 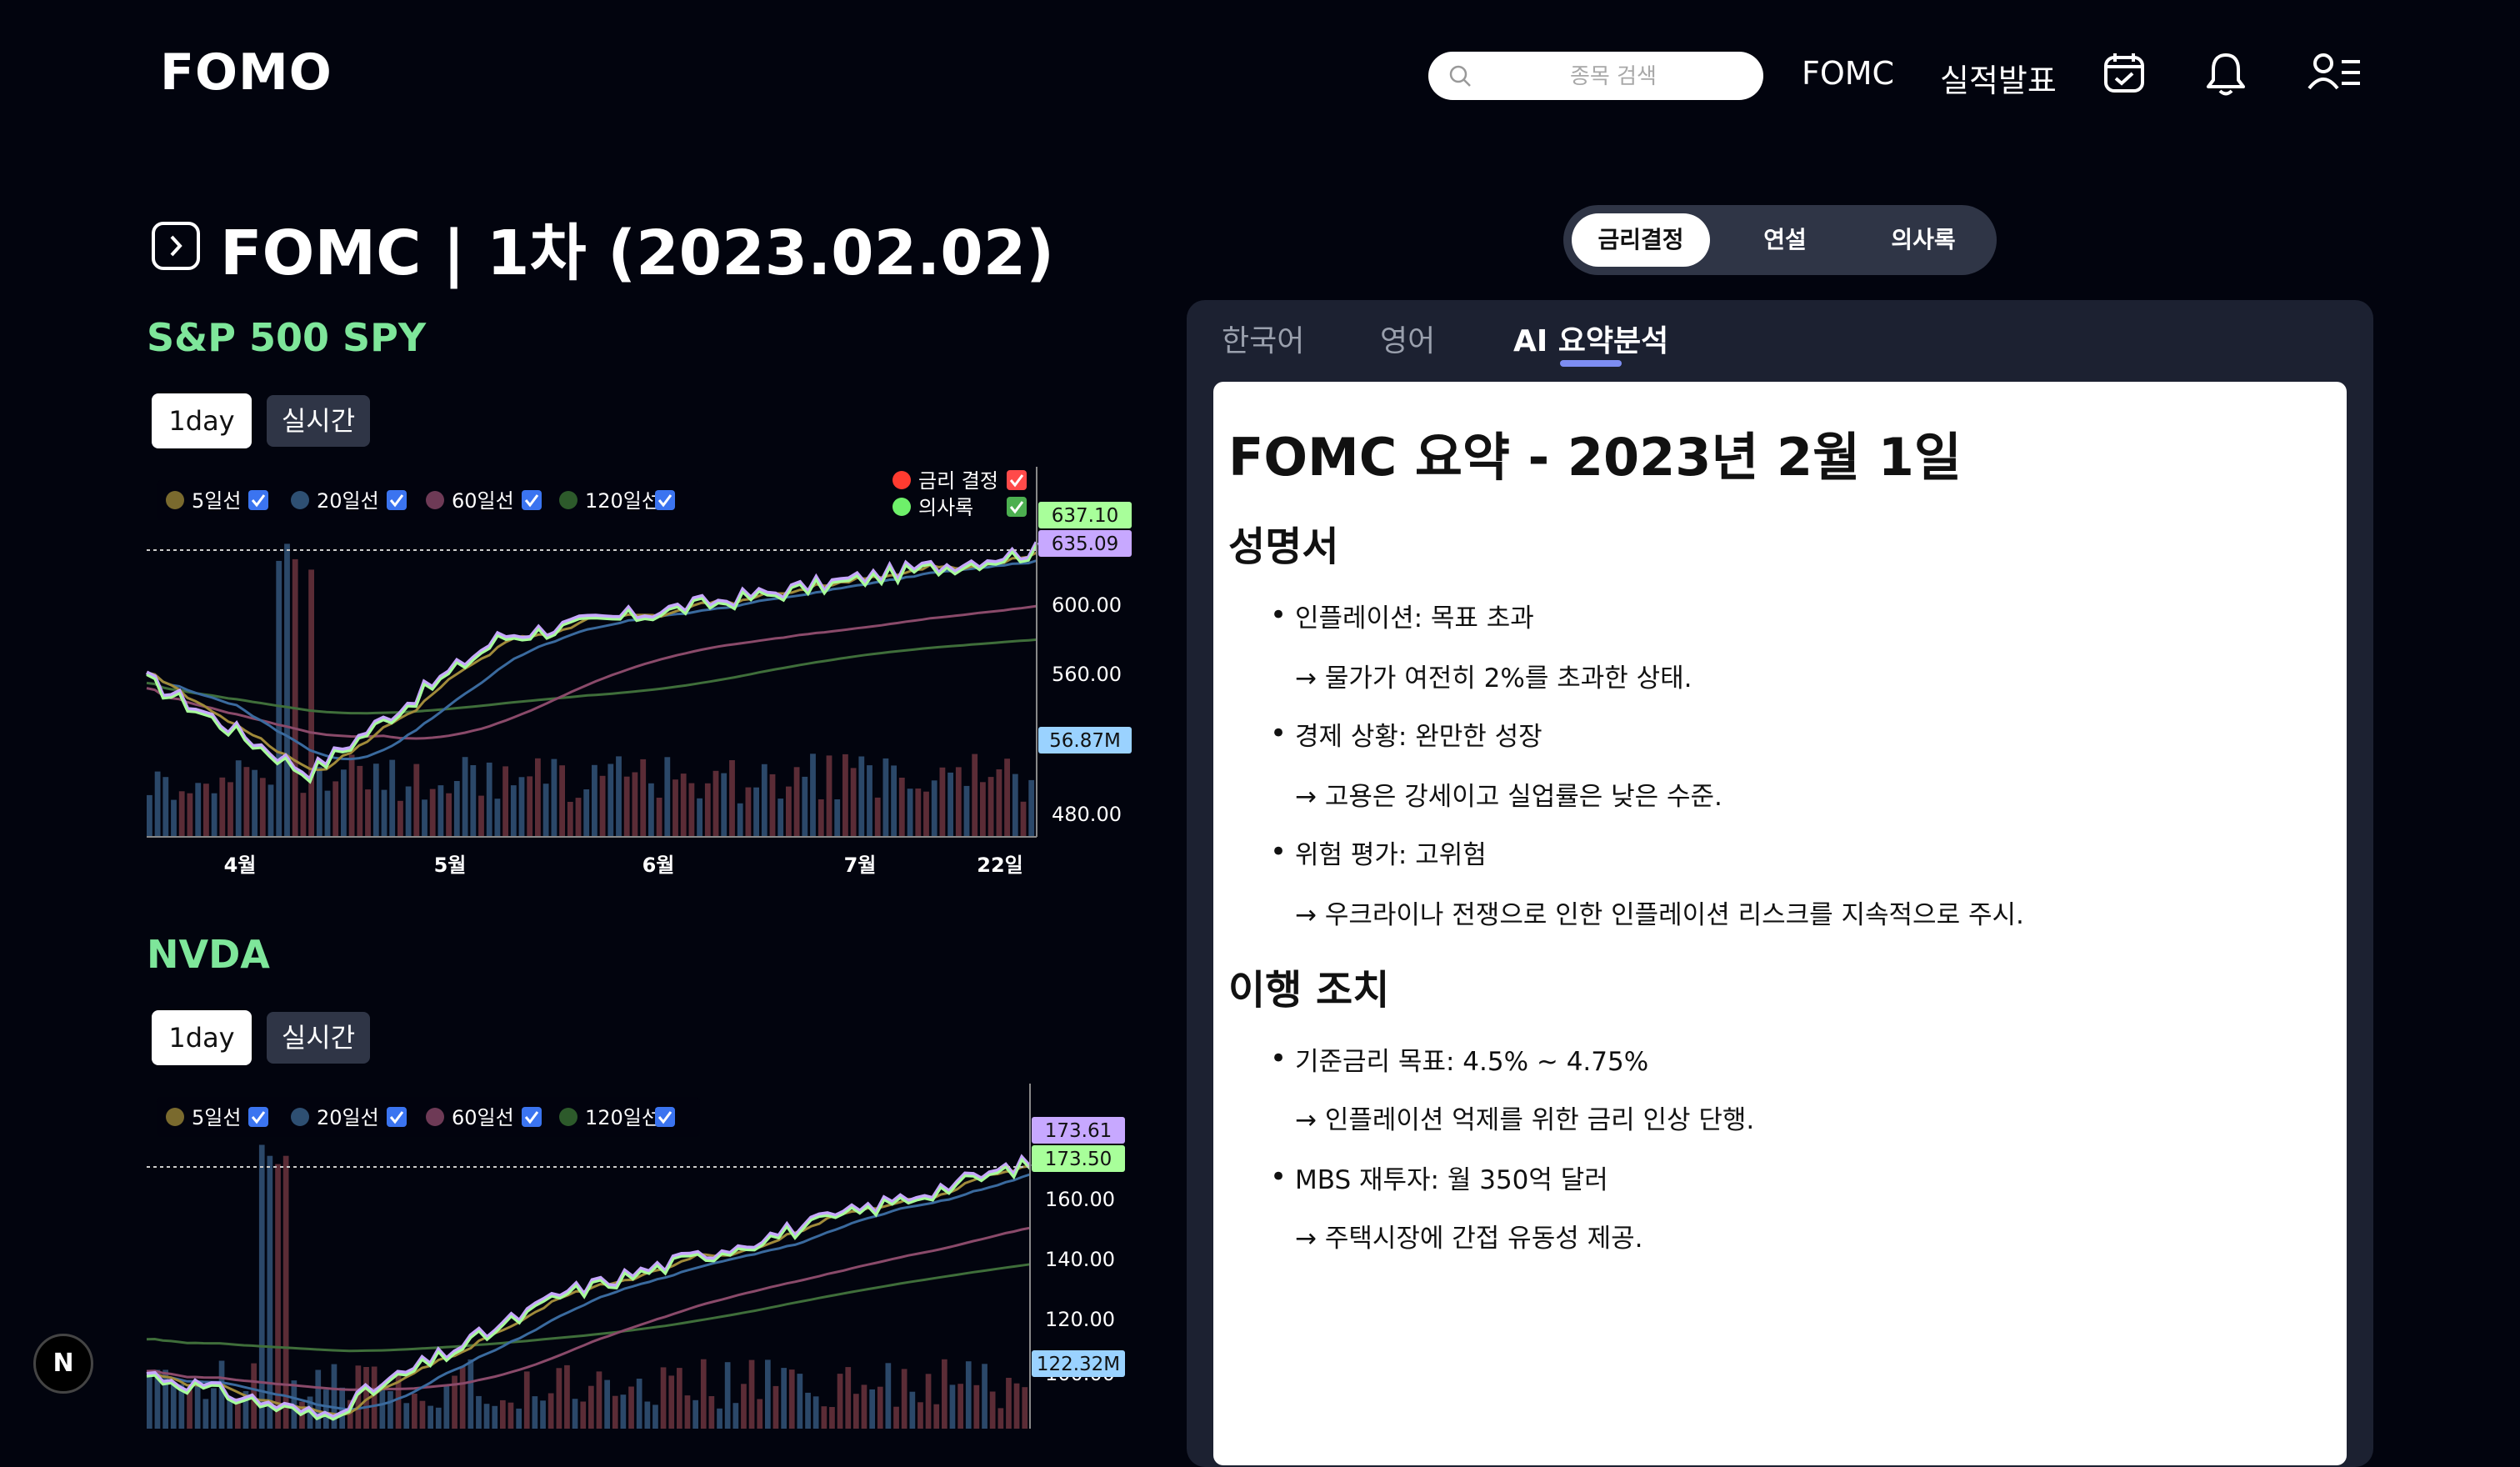 I want to click on list-item: MBS 재투자: 월 350억 달러, so click(x=1451, y=1180).